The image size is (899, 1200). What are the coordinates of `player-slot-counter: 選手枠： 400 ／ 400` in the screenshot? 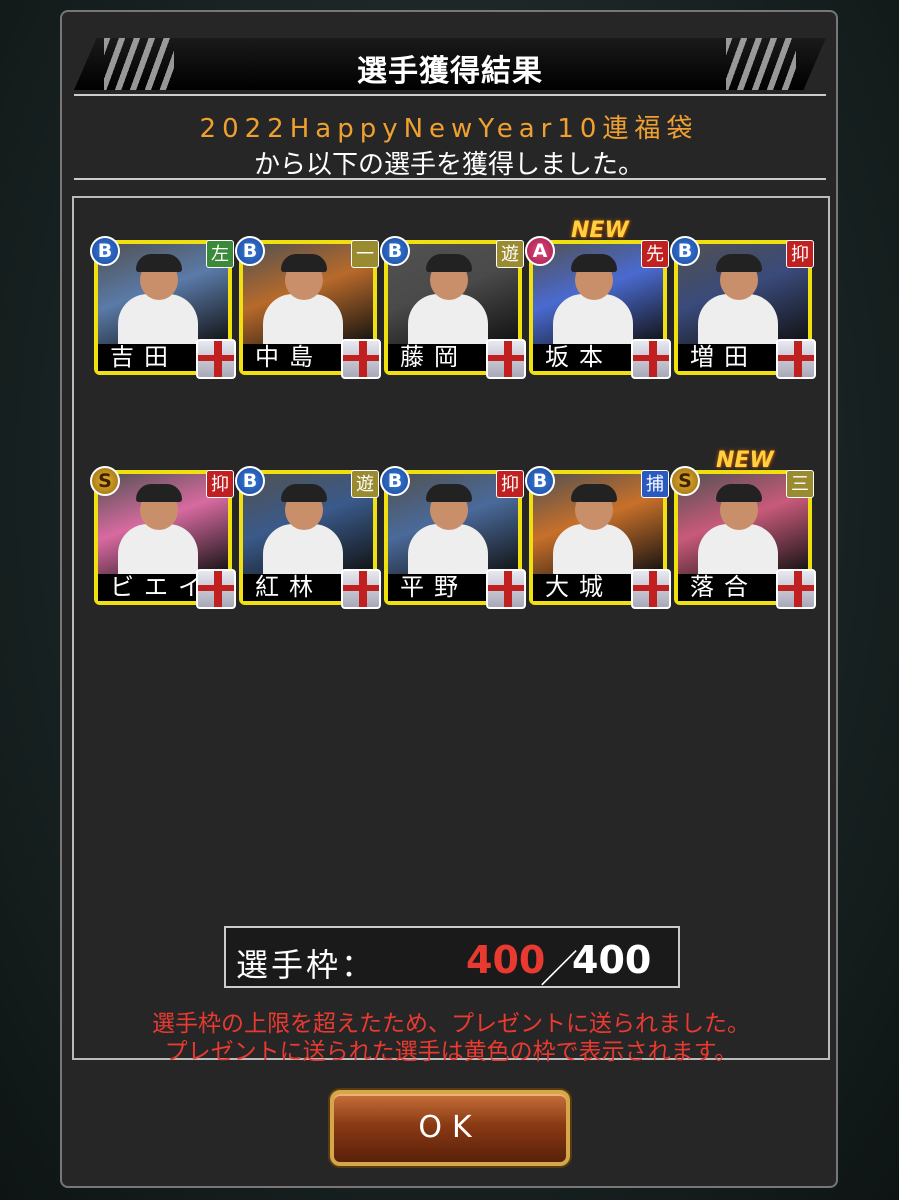 It's located at (452, 958).